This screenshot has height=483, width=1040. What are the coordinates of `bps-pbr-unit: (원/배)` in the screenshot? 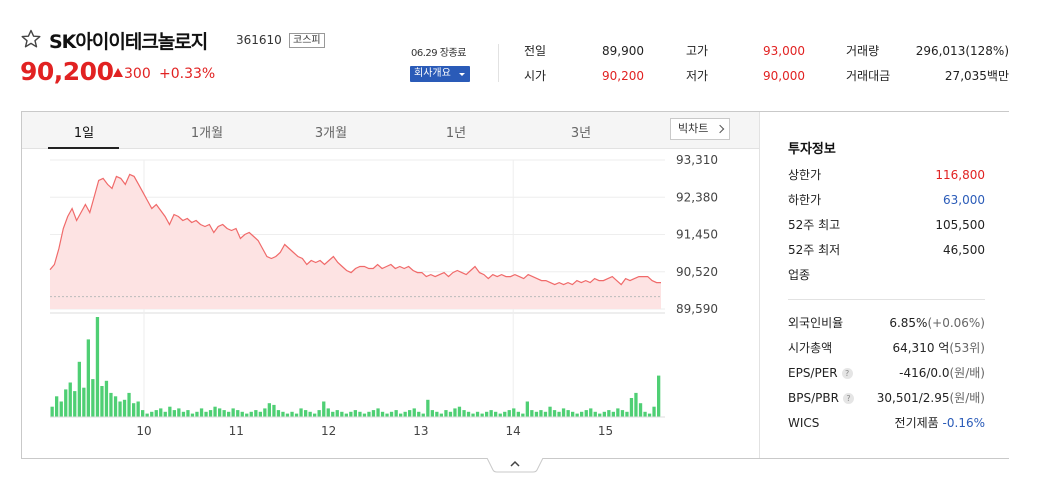 It's located at (967, 398).